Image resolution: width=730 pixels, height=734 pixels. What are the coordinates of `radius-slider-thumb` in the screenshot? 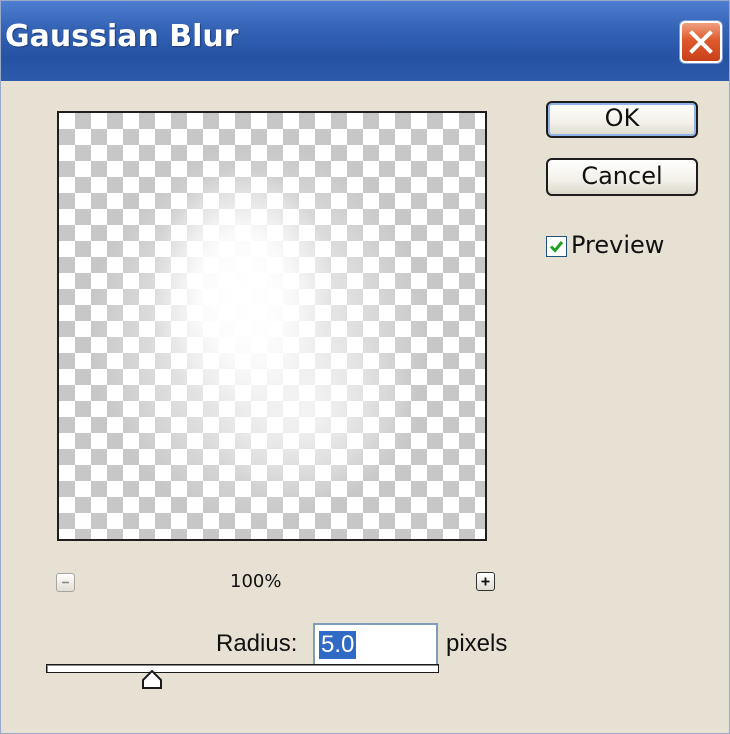 It's located at (152, 680).